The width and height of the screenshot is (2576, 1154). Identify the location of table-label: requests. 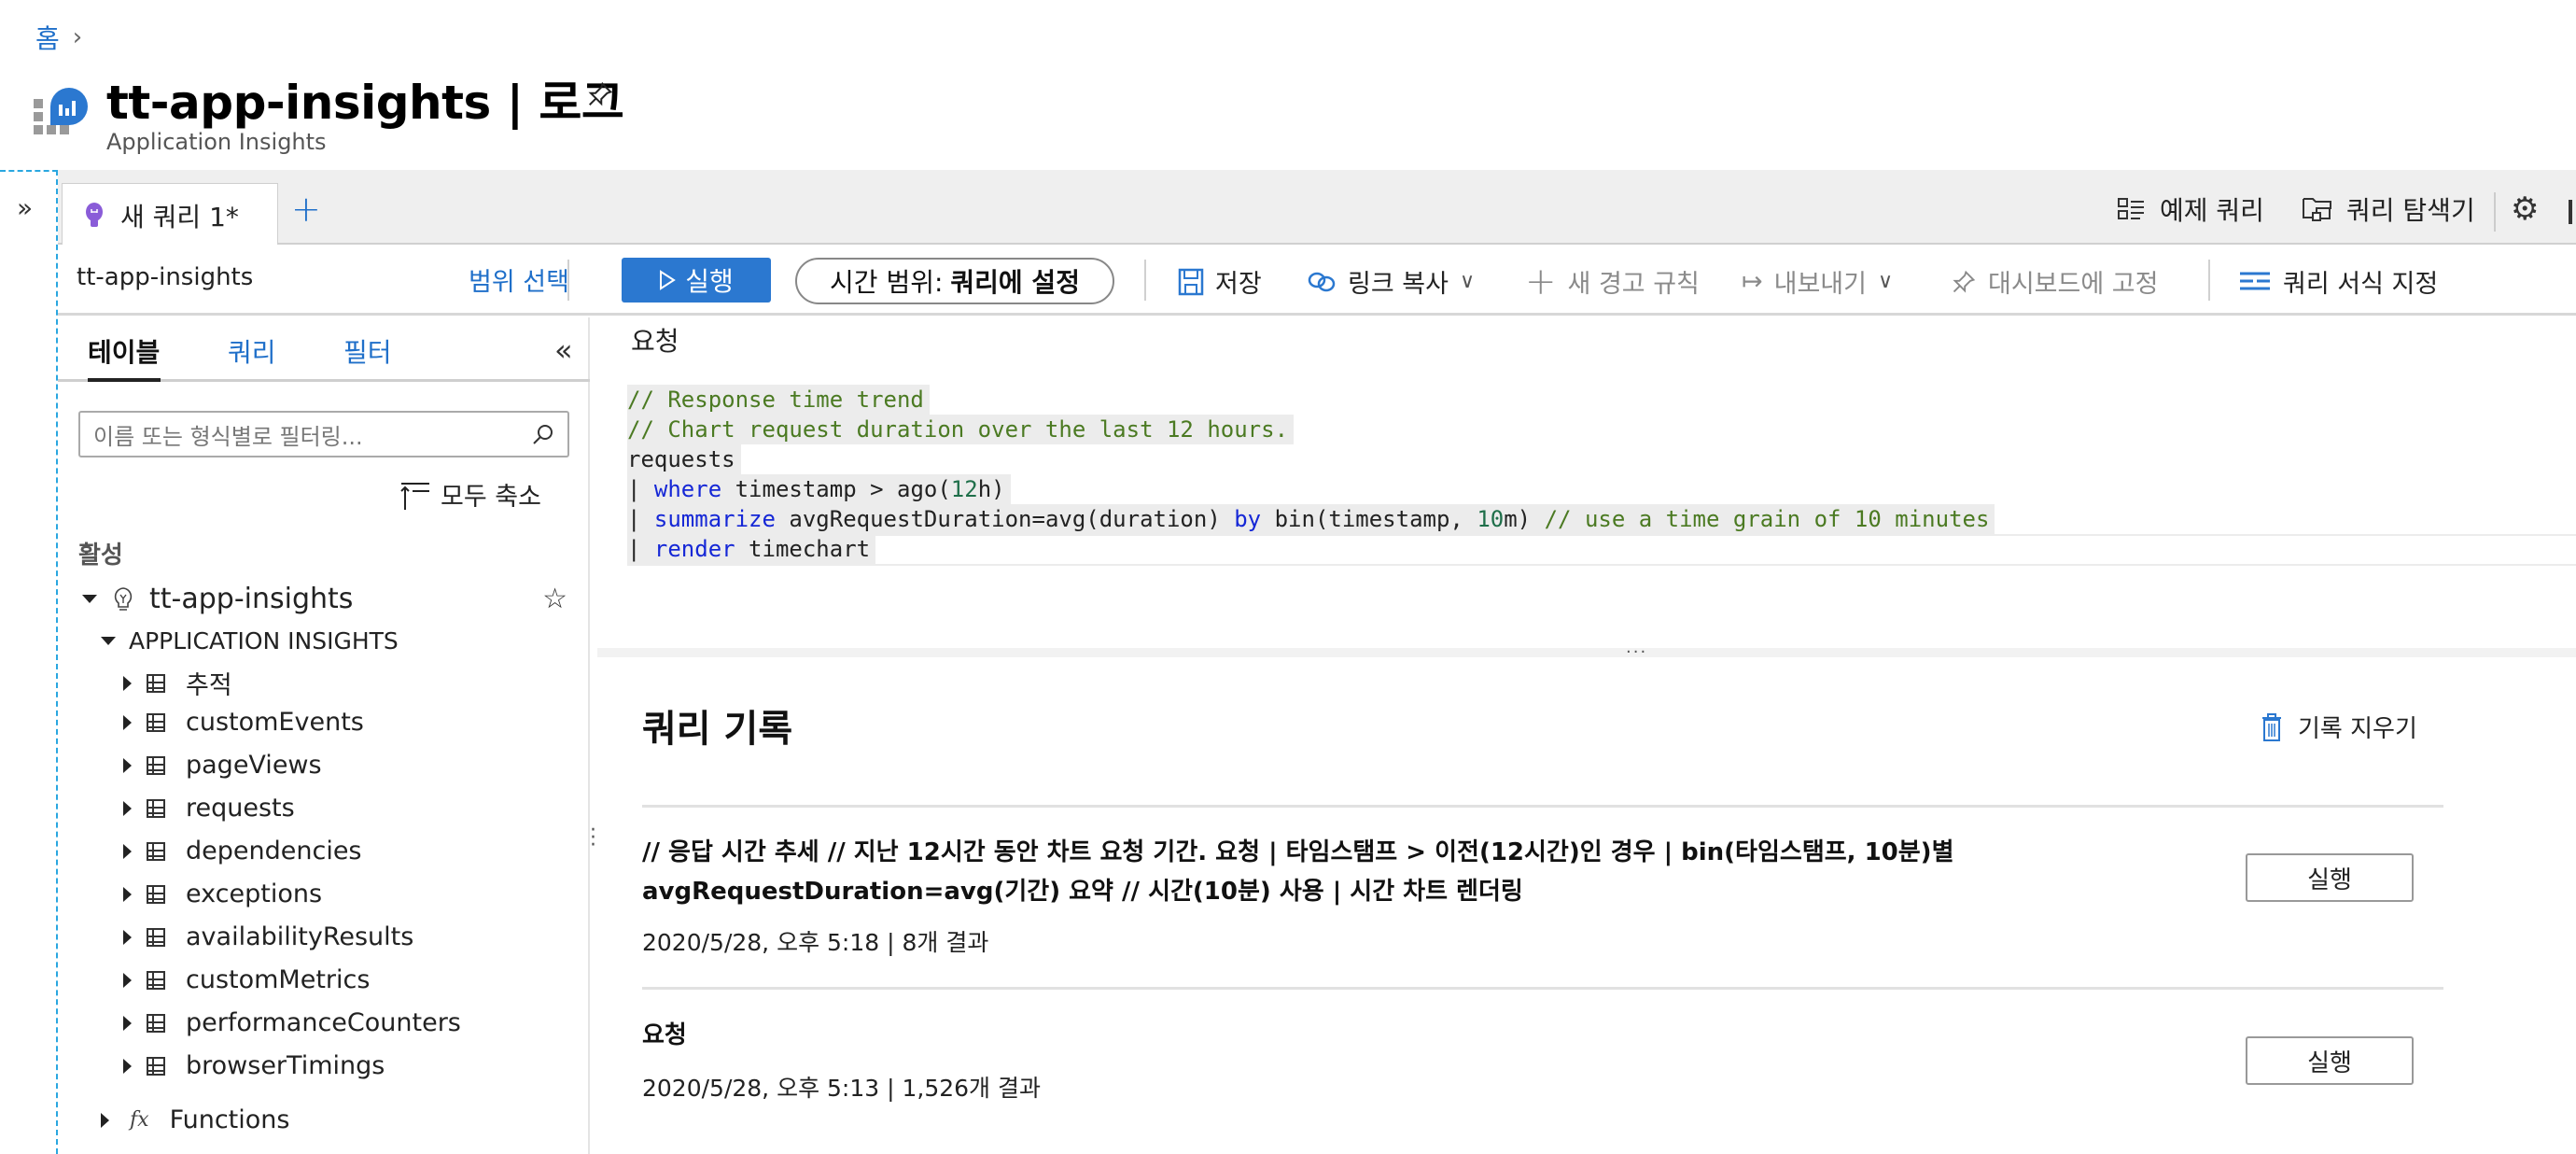
(241, 808).